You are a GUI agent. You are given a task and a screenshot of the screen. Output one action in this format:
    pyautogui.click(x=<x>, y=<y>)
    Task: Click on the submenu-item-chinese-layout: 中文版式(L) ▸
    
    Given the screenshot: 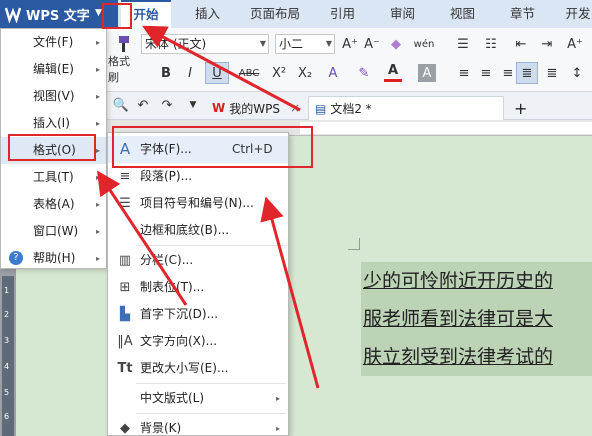 What is the action you would take?
    pyautogui.click(x=198, y=398)
    